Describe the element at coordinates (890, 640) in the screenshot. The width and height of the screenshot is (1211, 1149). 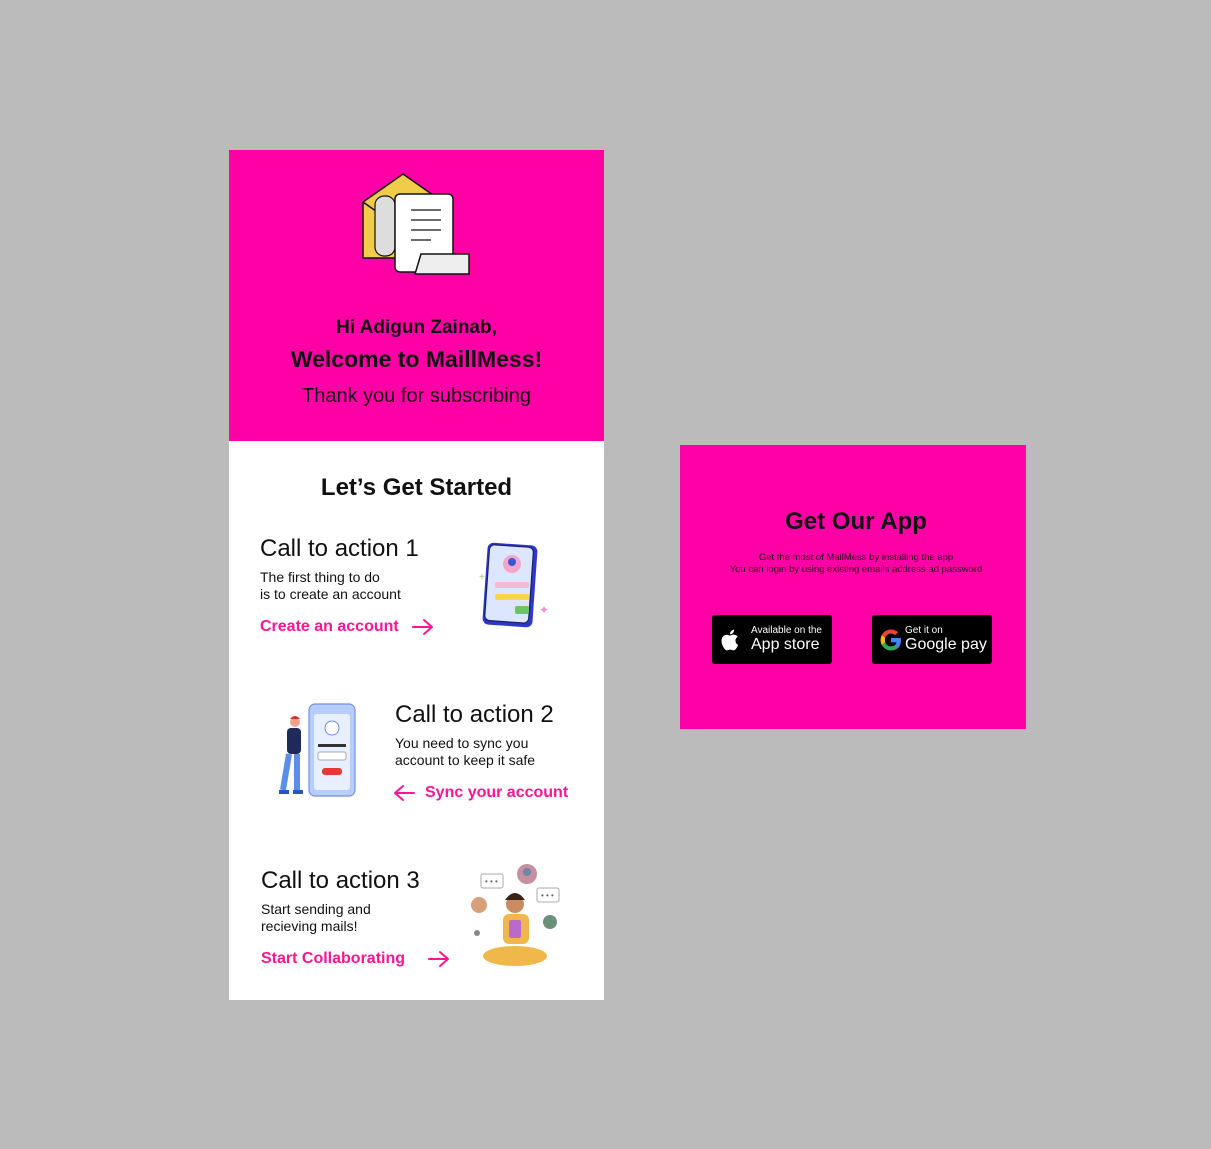
I see `google-icon` at that location.